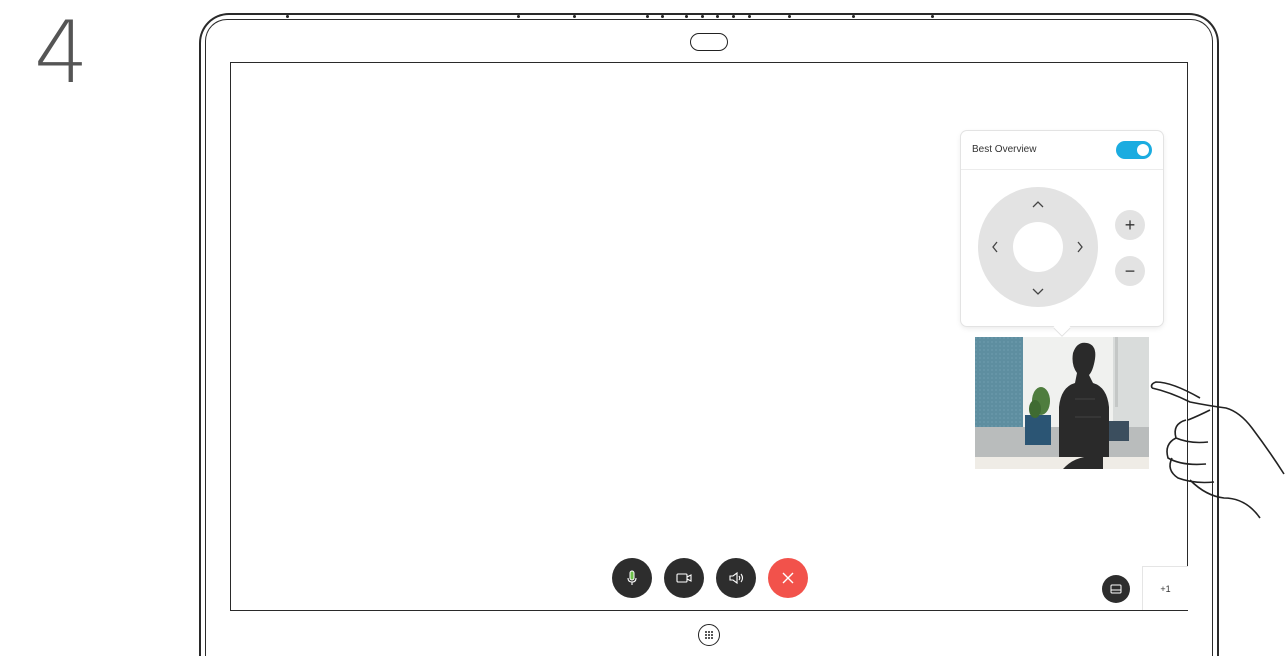 This screenshot has width=1288, height=656. I want to click on hand-illustration, so click(1217, 450).